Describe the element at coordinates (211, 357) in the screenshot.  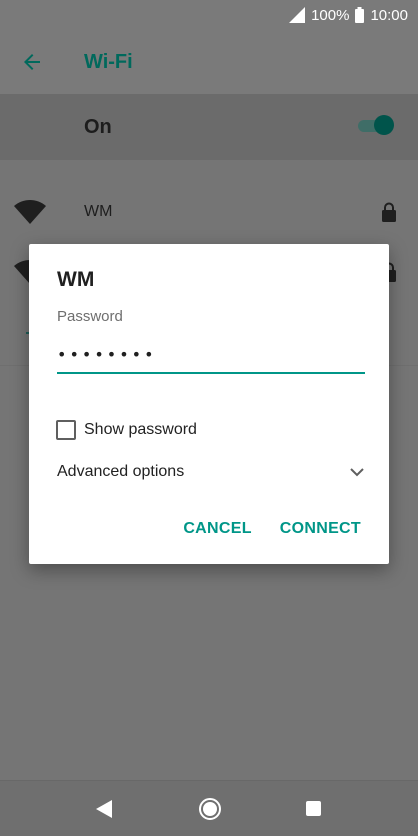
I see `password-input` at that location.